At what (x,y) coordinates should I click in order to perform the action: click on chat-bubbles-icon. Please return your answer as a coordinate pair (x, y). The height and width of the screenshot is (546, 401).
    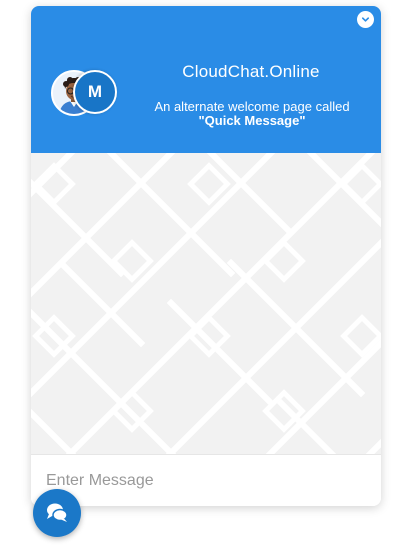
    Looking at the image, I should click on (57, 512).